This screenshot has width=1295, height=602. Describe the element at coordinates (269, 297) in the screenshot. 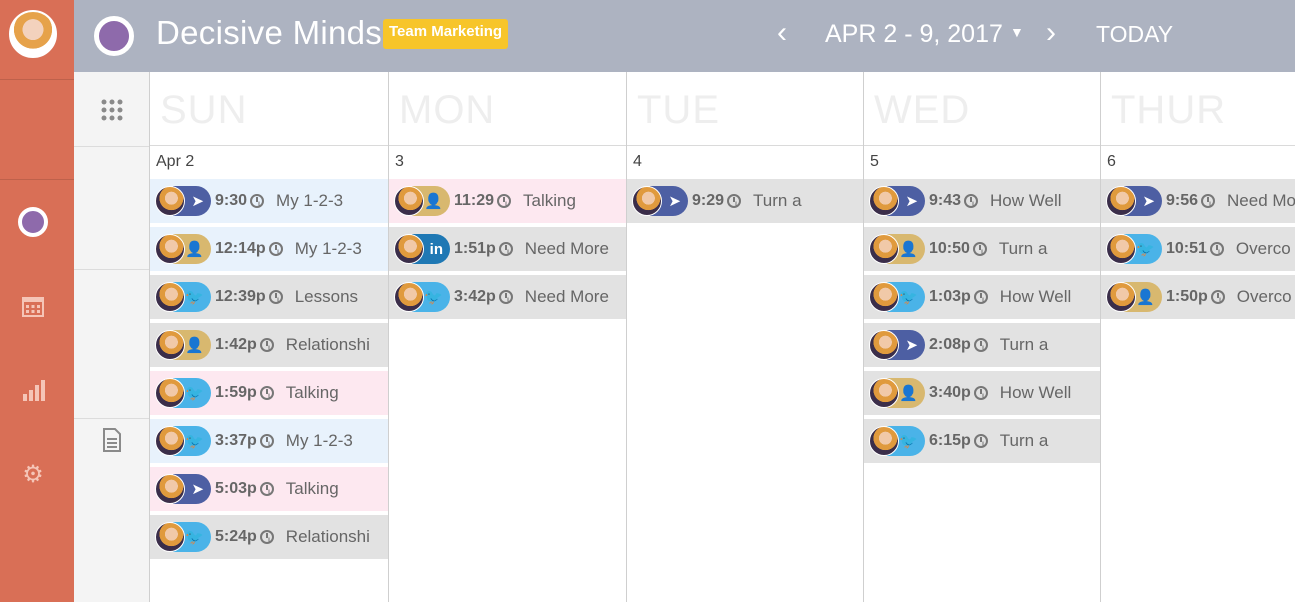

I see `scheduled-post: 🐦 12:39p Lessons` at that location.